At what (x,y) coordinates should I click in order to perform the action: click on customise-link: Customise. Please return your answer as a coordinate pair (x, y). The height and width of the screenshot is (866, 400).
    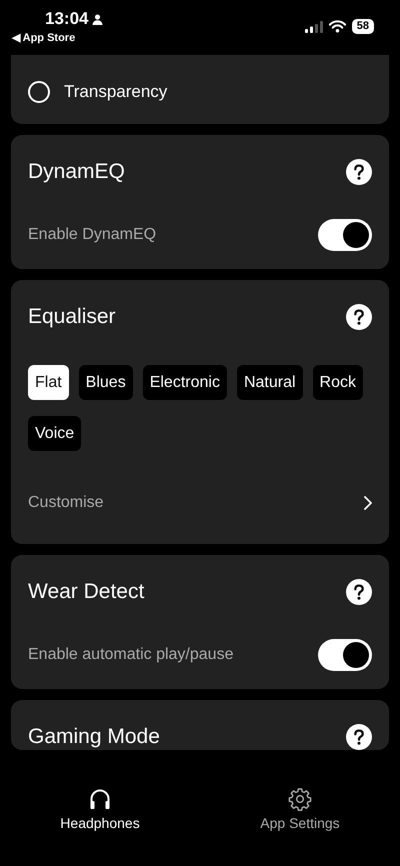
    Looking at the image, I should click on (66, 503).